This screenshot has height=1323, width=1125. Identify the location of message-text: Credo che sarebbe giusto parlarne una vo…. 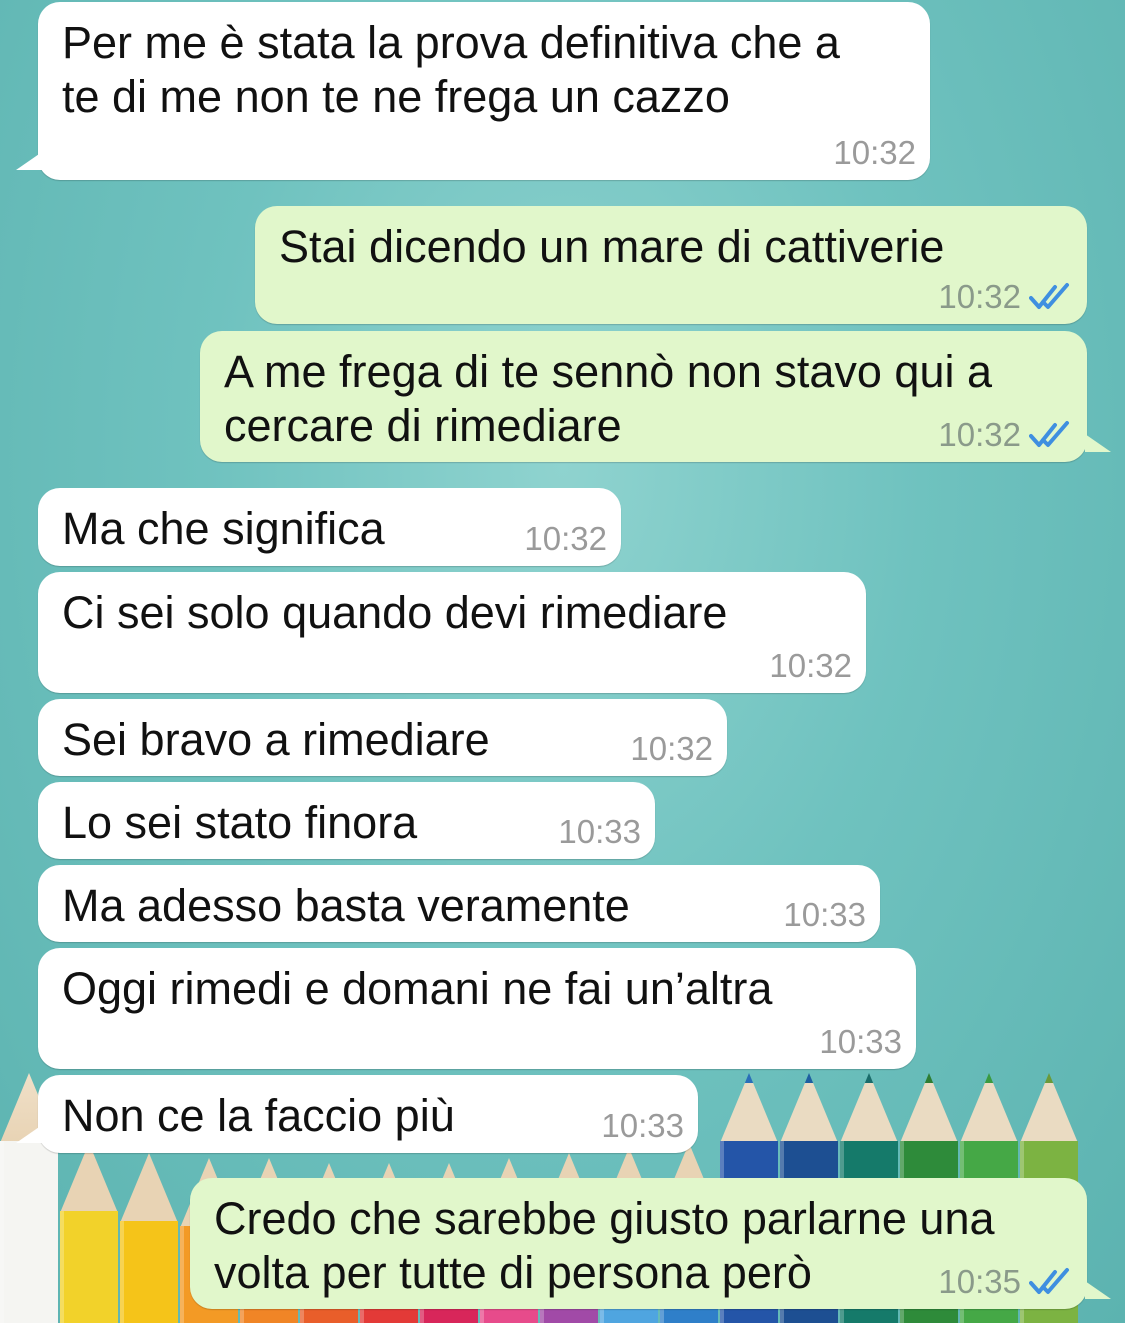
(604, 1245).